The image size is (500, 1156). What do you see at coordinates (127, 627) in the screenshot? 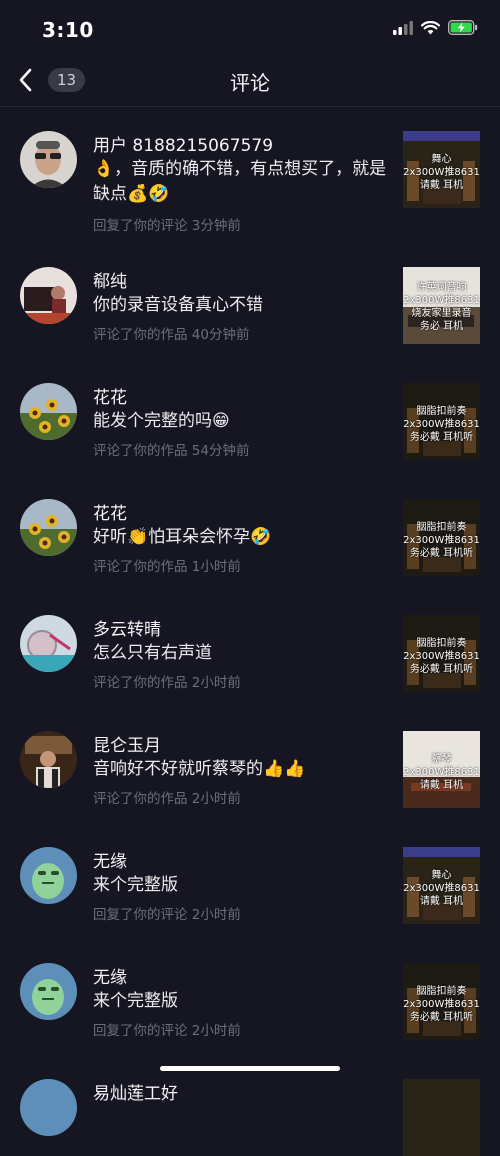
I see `comment-author: 多云转晴` at bounding box center [127, 627].